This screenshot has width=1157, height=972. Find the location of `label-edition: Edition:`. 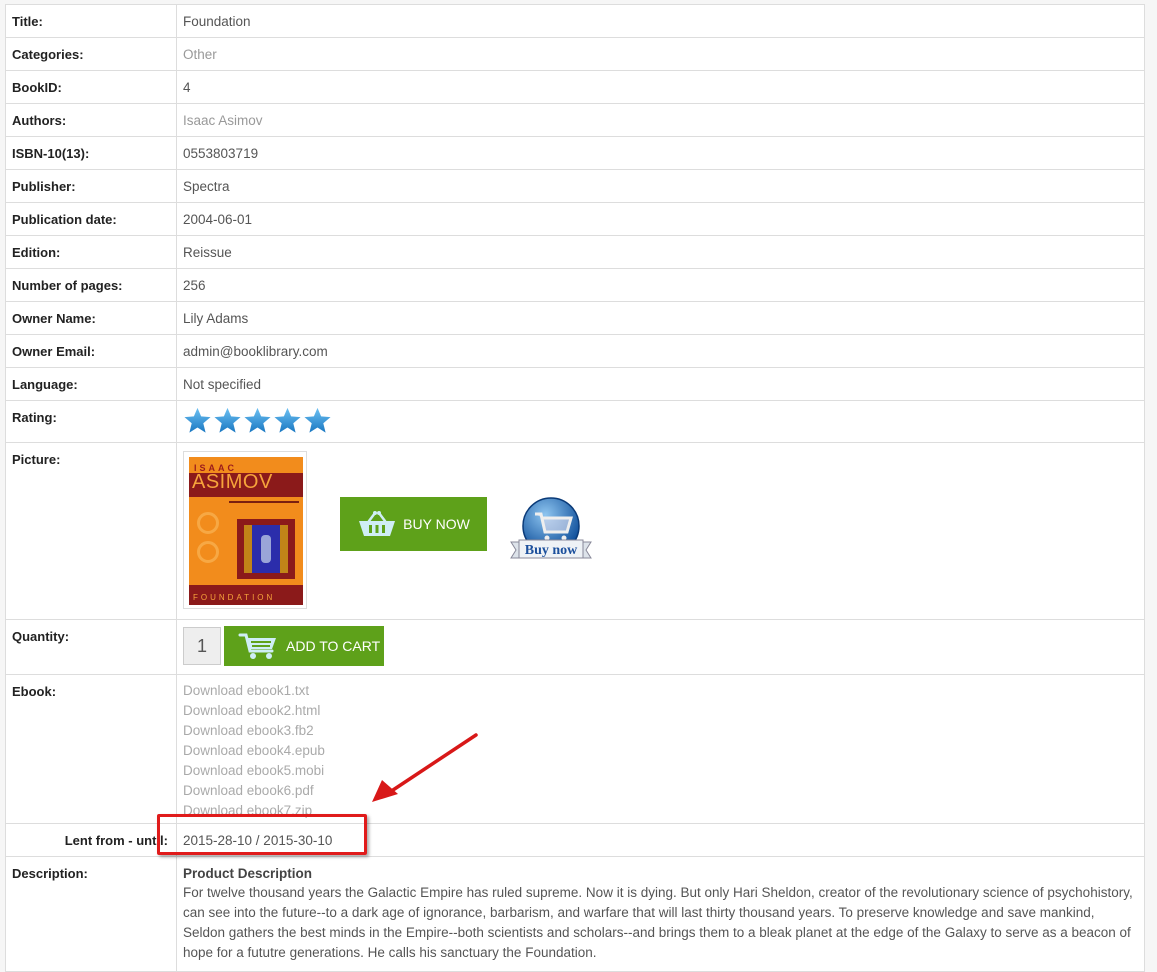

label-edition: Edition: is located at coordinates (91, 252).